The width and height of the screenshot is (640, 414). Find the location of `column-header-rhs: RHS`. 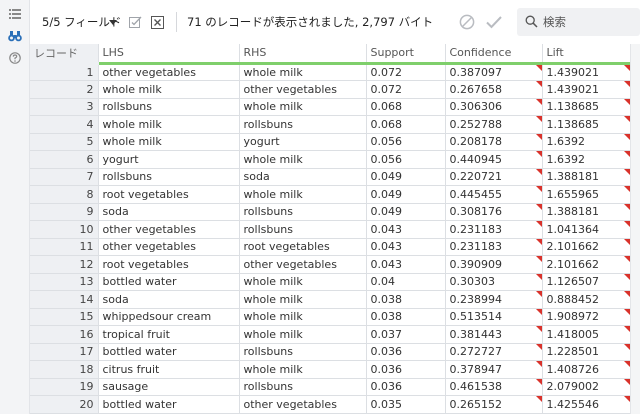

column-header-rhs: RHS is located at coordinates (303, 54).